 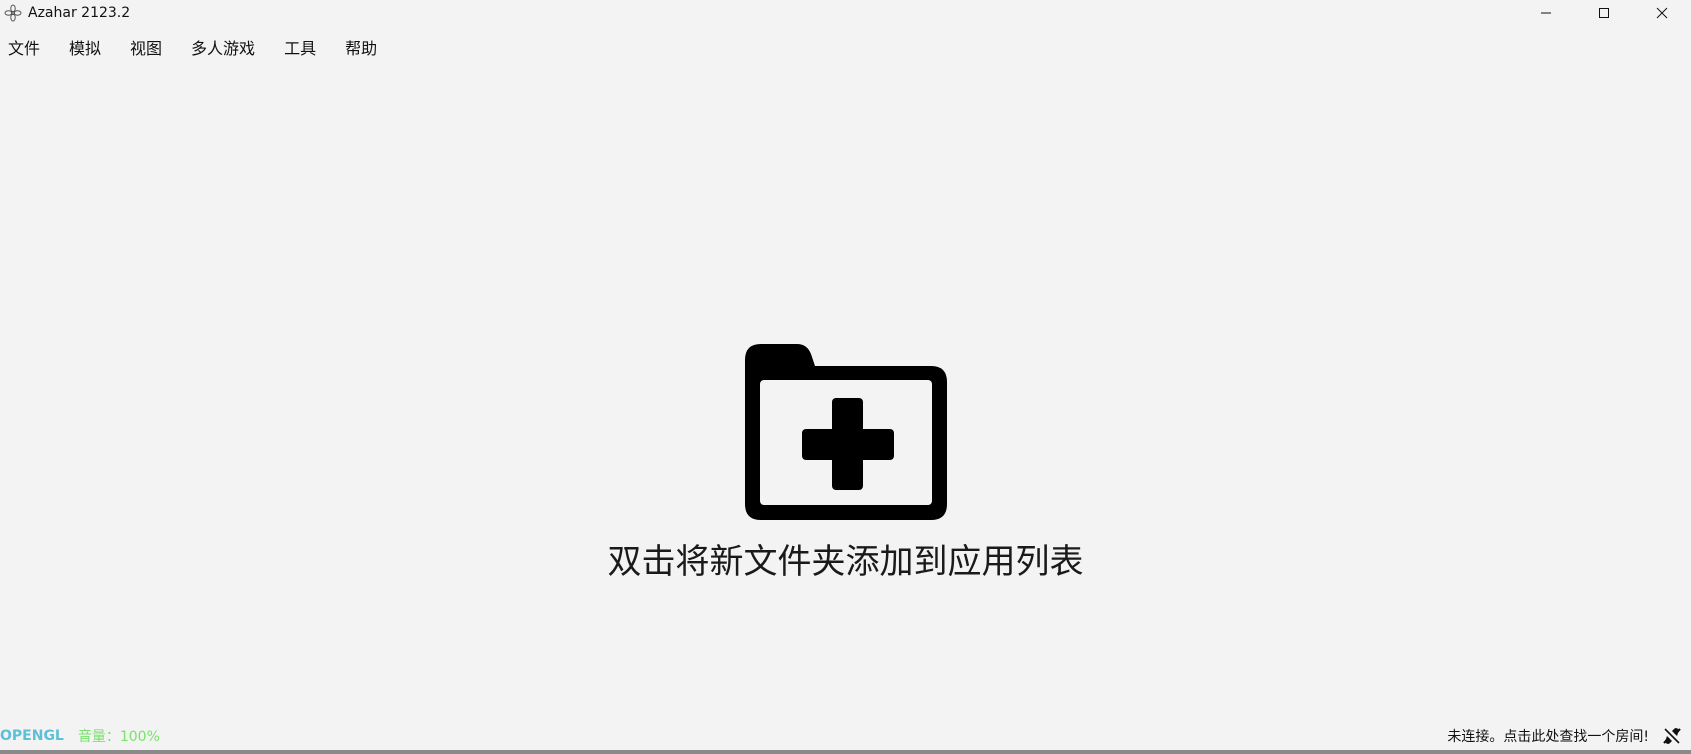 What do you see at coordinates (13, 13) in the screenshot?
I see `flower-logo-icon` at bounding box center [13, 13].